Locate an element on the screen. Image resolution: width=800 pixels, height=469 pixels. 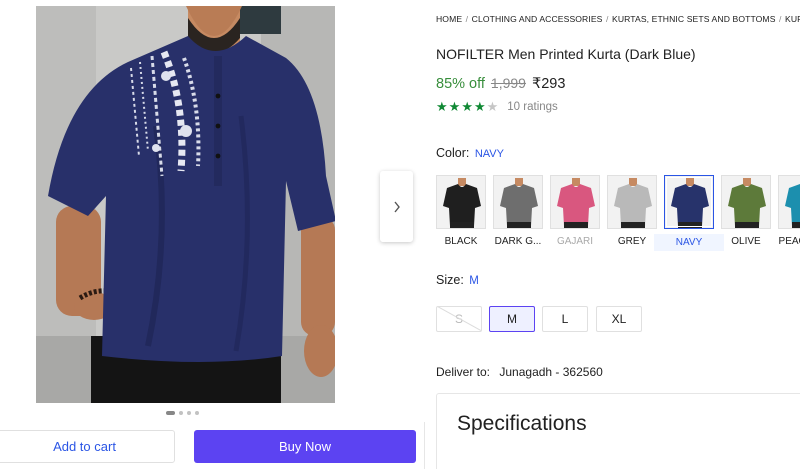
ratings-count: 10 ratings is located at coordinates (532, 107).